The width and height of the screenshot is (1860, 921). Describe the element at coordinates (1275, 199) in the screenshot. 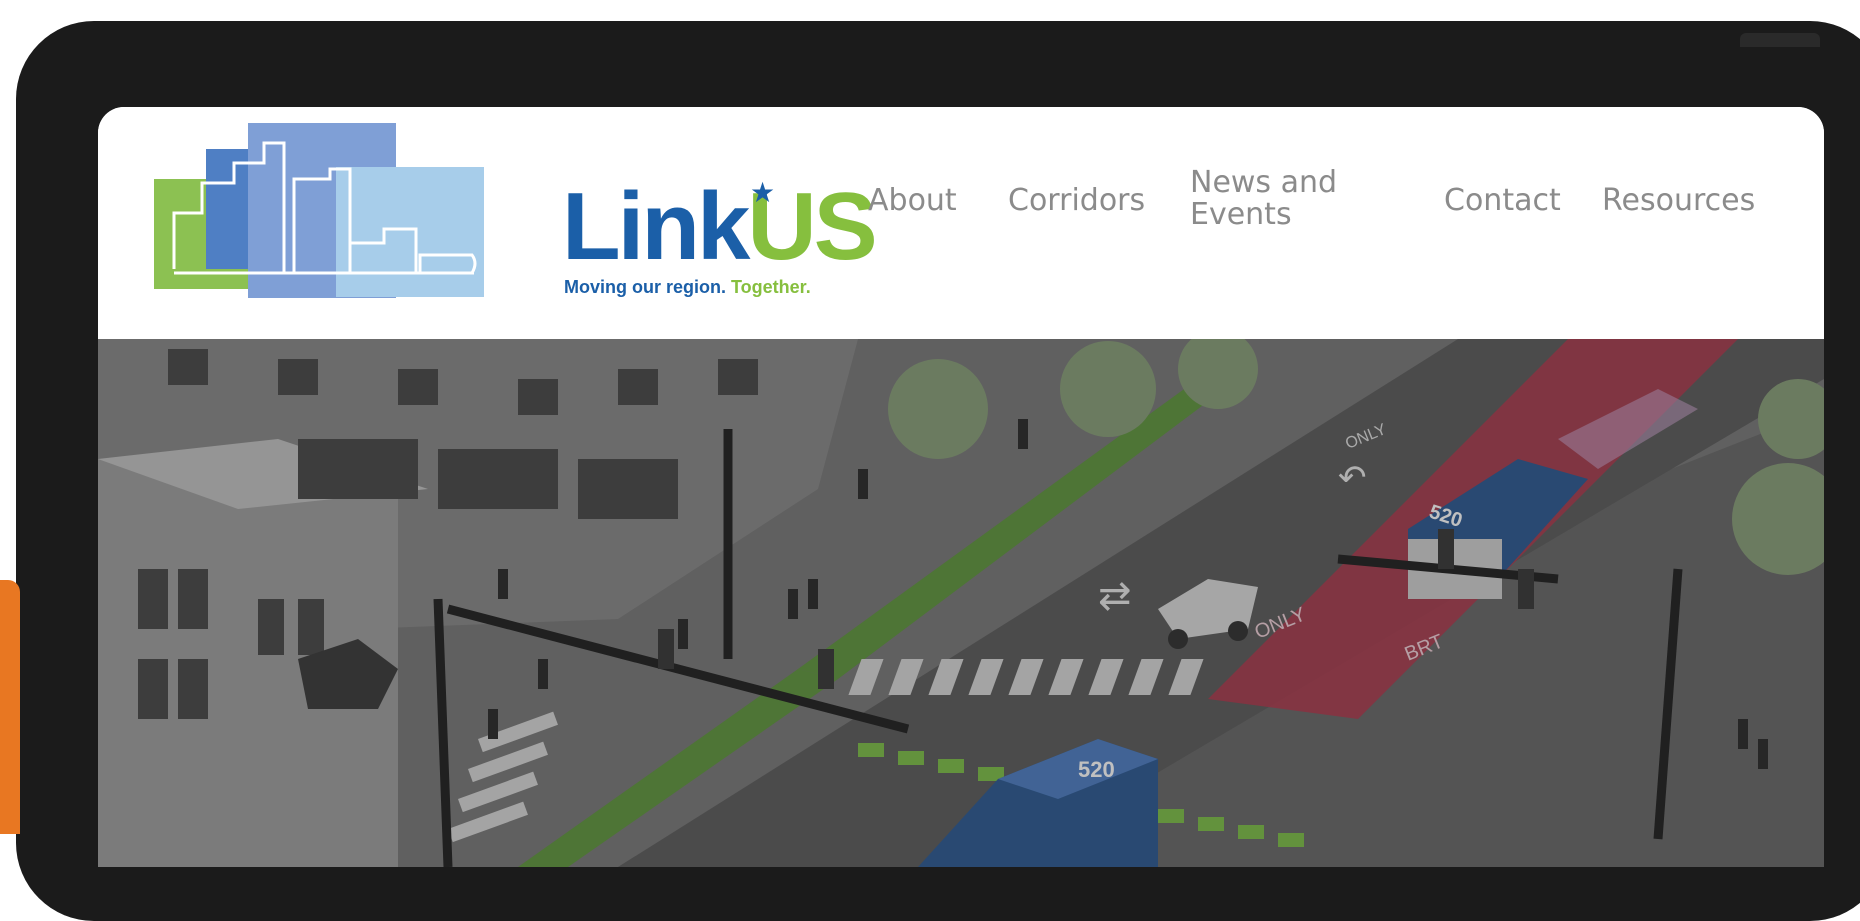

I see `nav-item-news-and-events: News and Events` at that location.